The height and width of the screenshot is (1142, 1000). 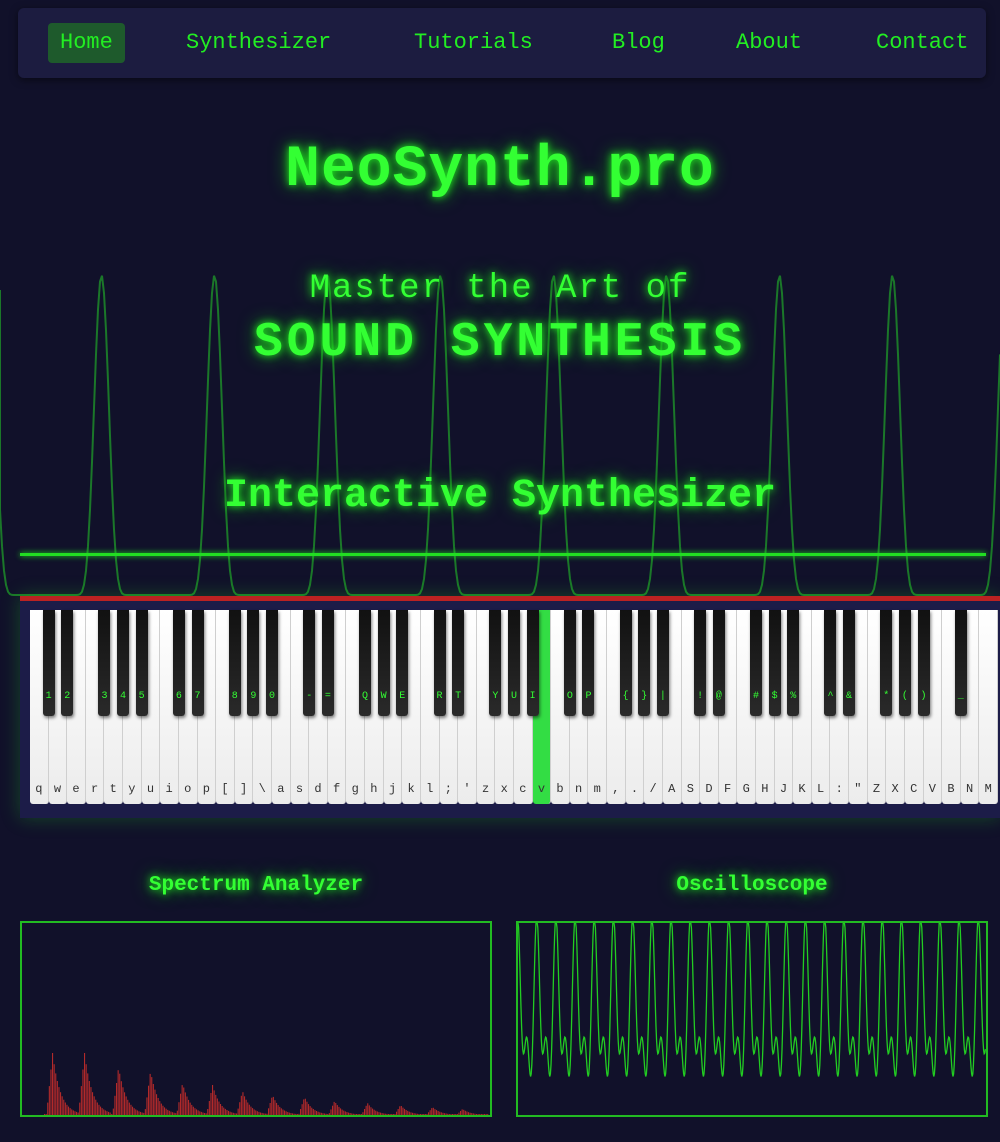 What do you see at coordinates (662, 663) in the screenshot?
I see `black-key: |` at bounding box center [662, 663].